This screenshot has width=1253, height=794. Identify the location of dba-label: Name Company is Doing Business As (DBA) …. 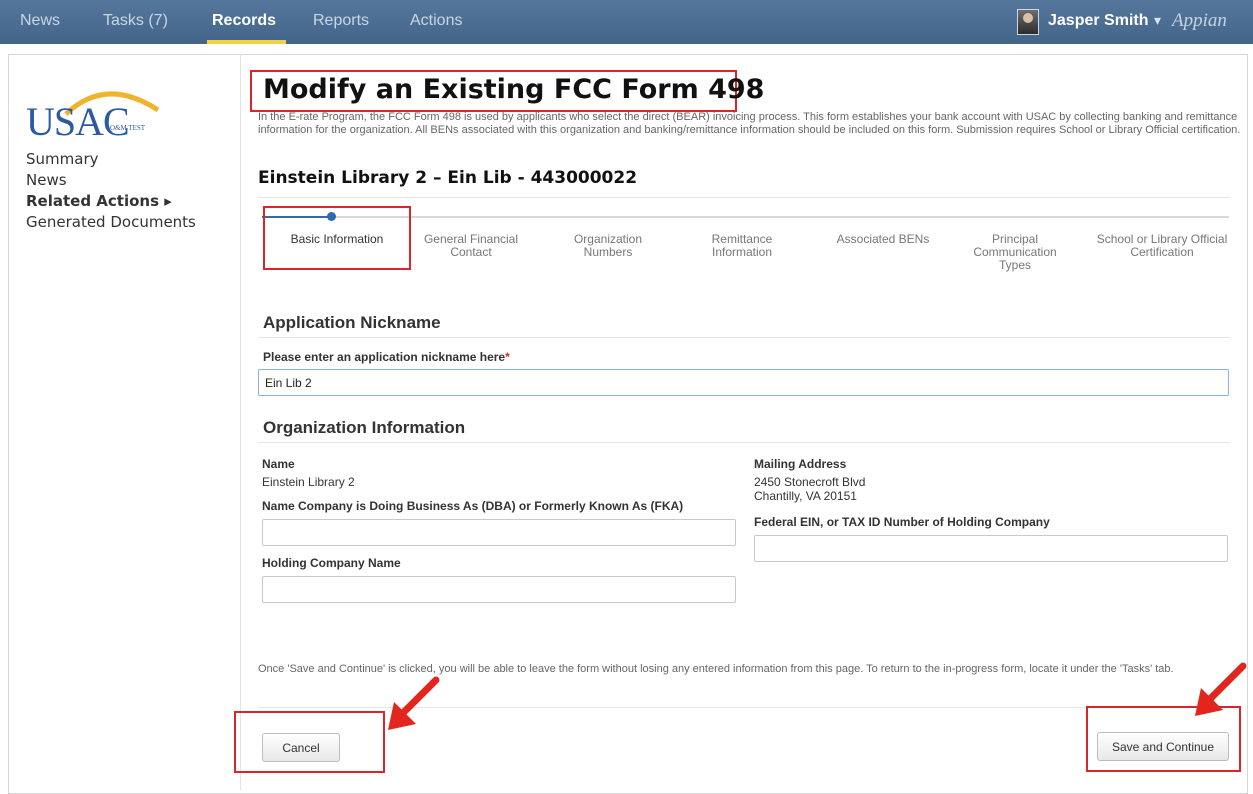
(473, 506).